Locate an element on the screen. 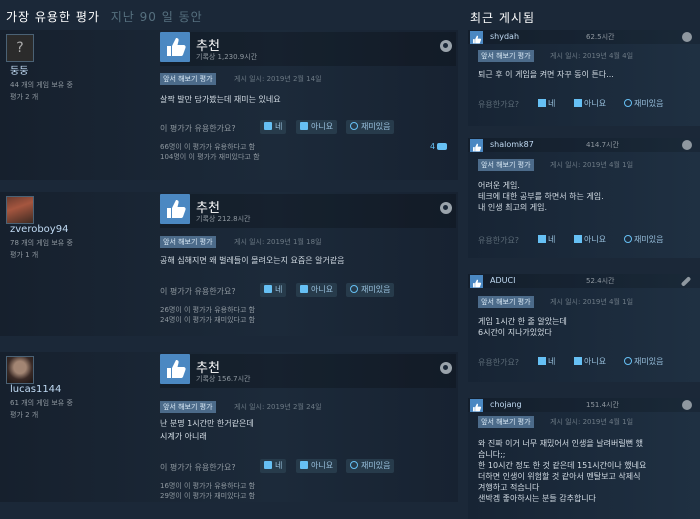  recent-review-header: chojang 151.4시간 is located at coordinates (584, 405).